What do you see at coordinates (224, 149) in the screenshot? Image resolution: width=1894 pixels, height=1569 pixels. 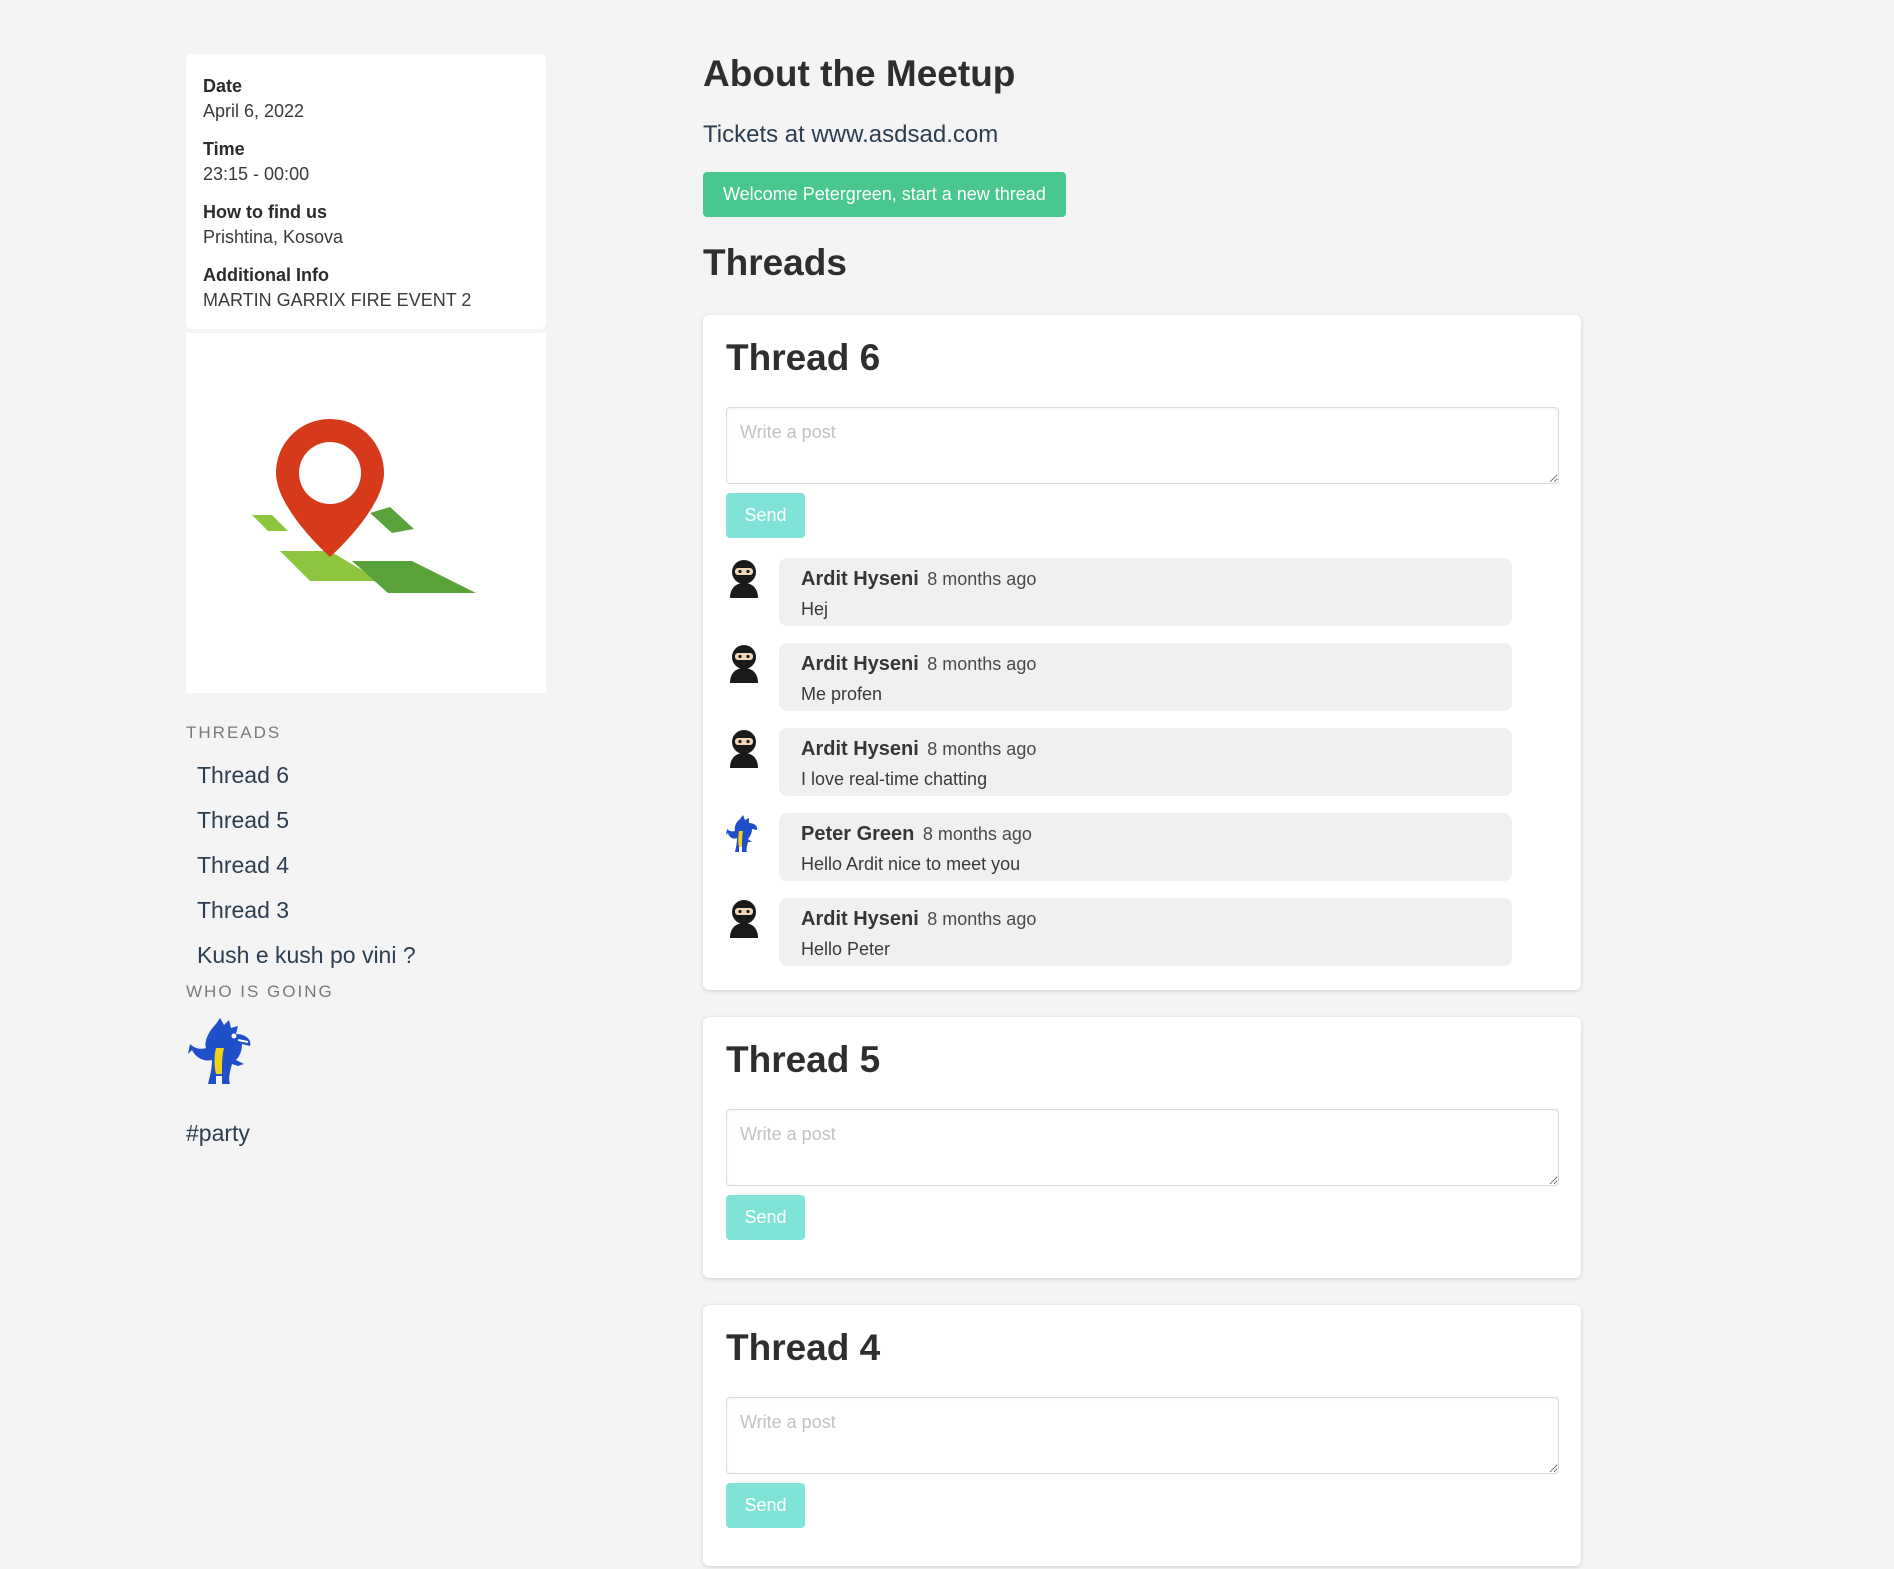 I see `time-label: Time` at bounding box center [224, 149].